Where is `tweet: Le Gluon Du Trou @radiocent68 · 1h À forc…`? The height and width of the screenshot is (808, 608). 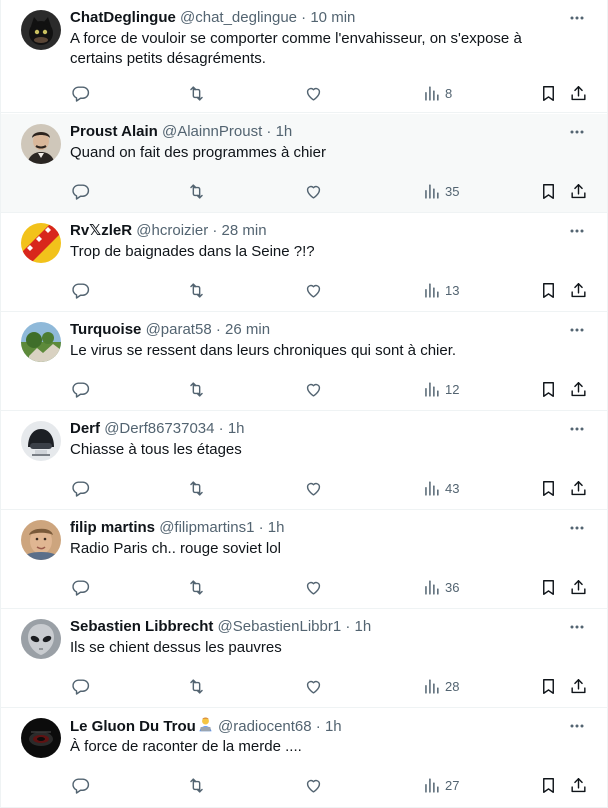 tweet: Le Gluon Du Trou @radiocent68 · 1h À forc… is located at coordinates (304, 758).